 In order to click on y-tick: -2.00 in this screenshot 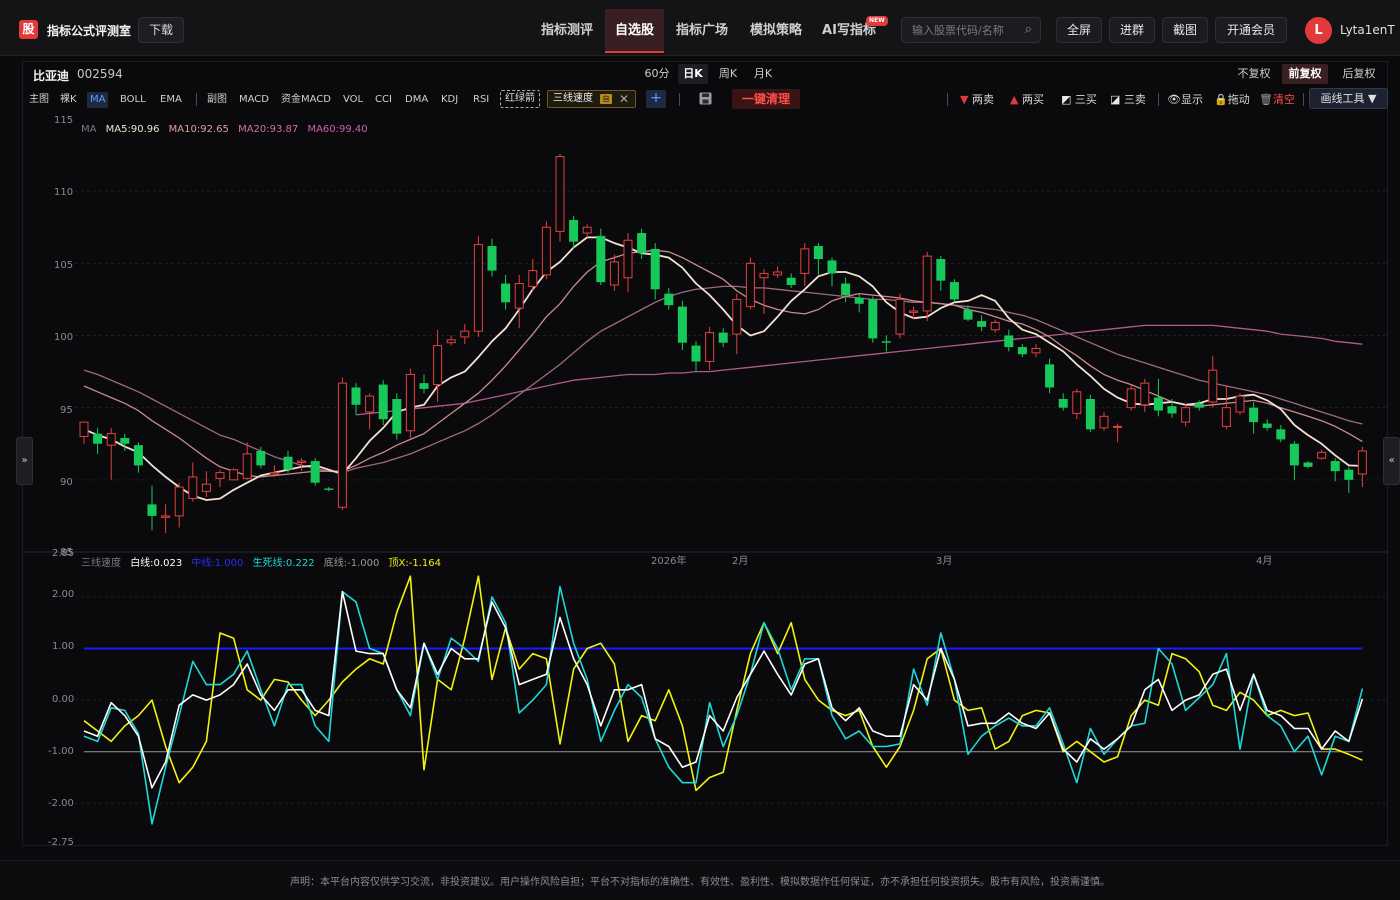, I will do `click(61, 803)`.